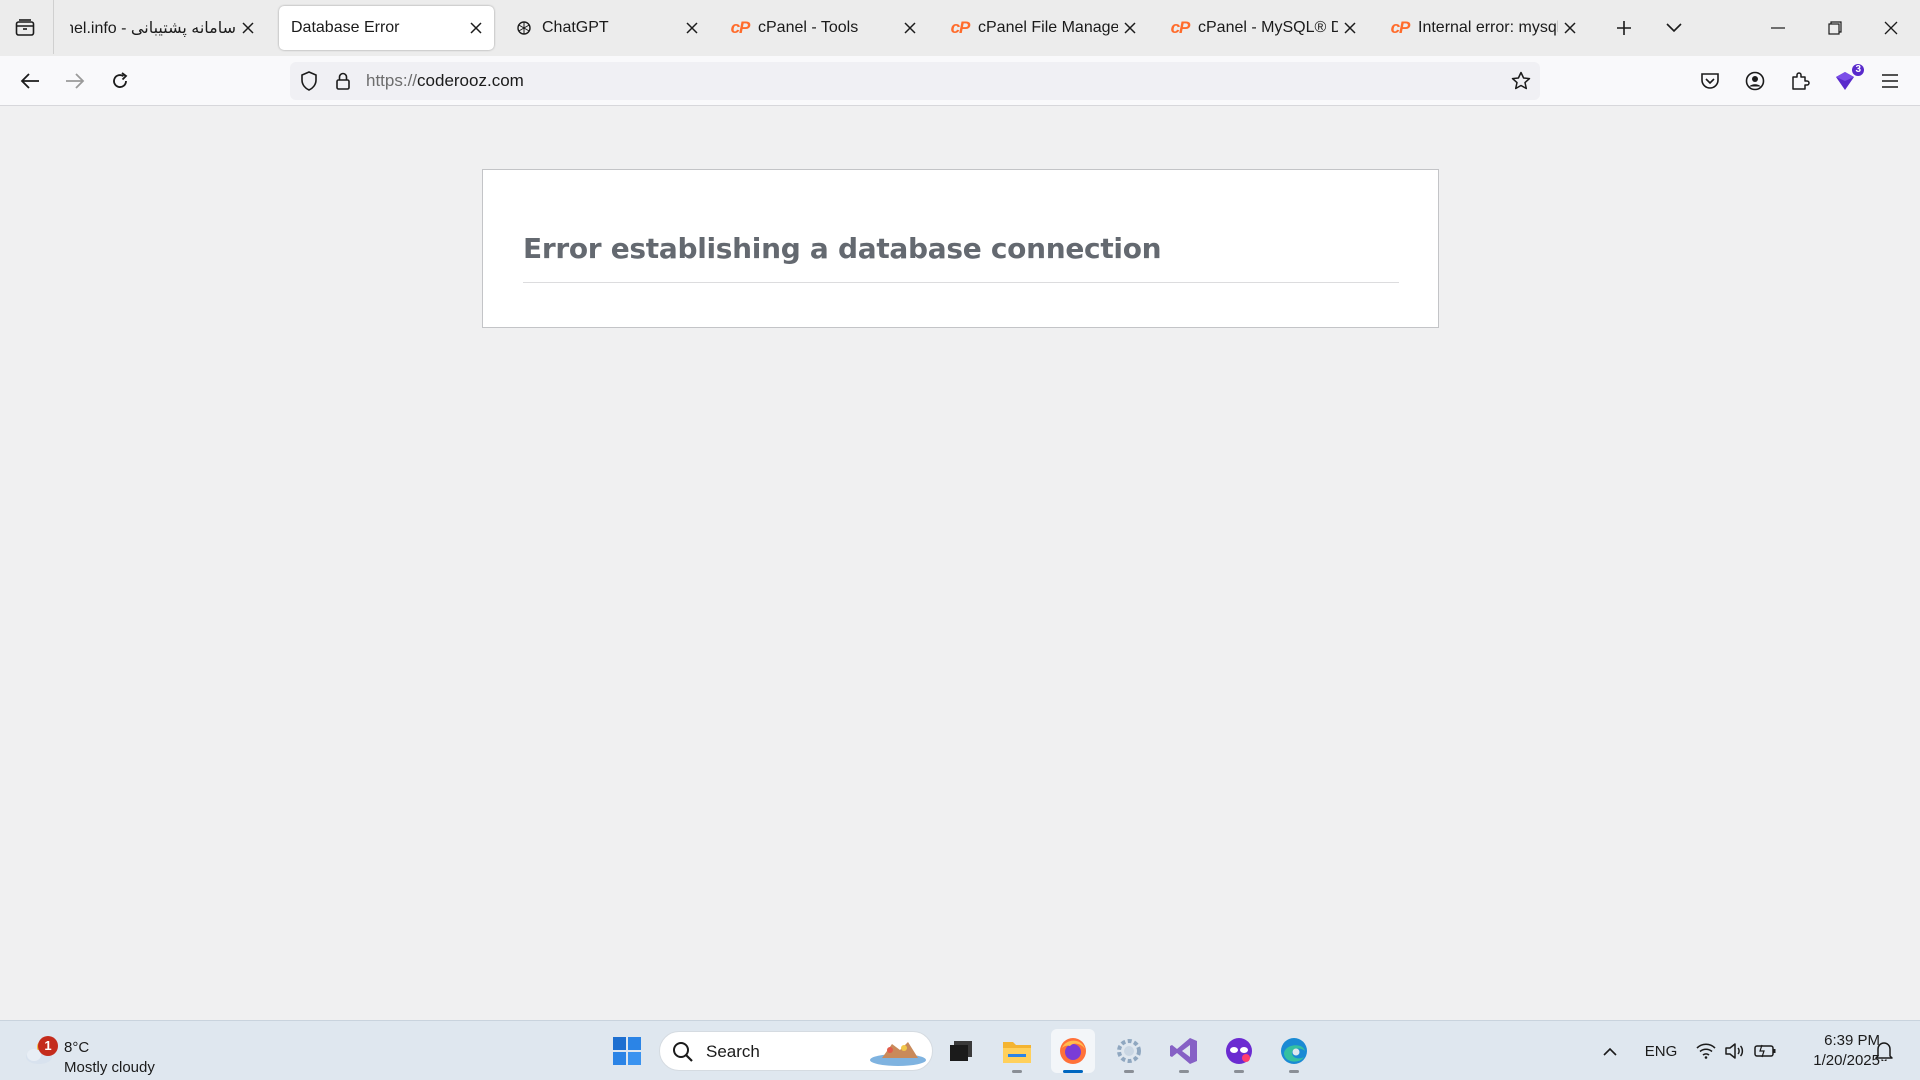  Describe the element at coordinates (1129, 1051) in the screenshot. I see `settings-gear-icon` at that location.